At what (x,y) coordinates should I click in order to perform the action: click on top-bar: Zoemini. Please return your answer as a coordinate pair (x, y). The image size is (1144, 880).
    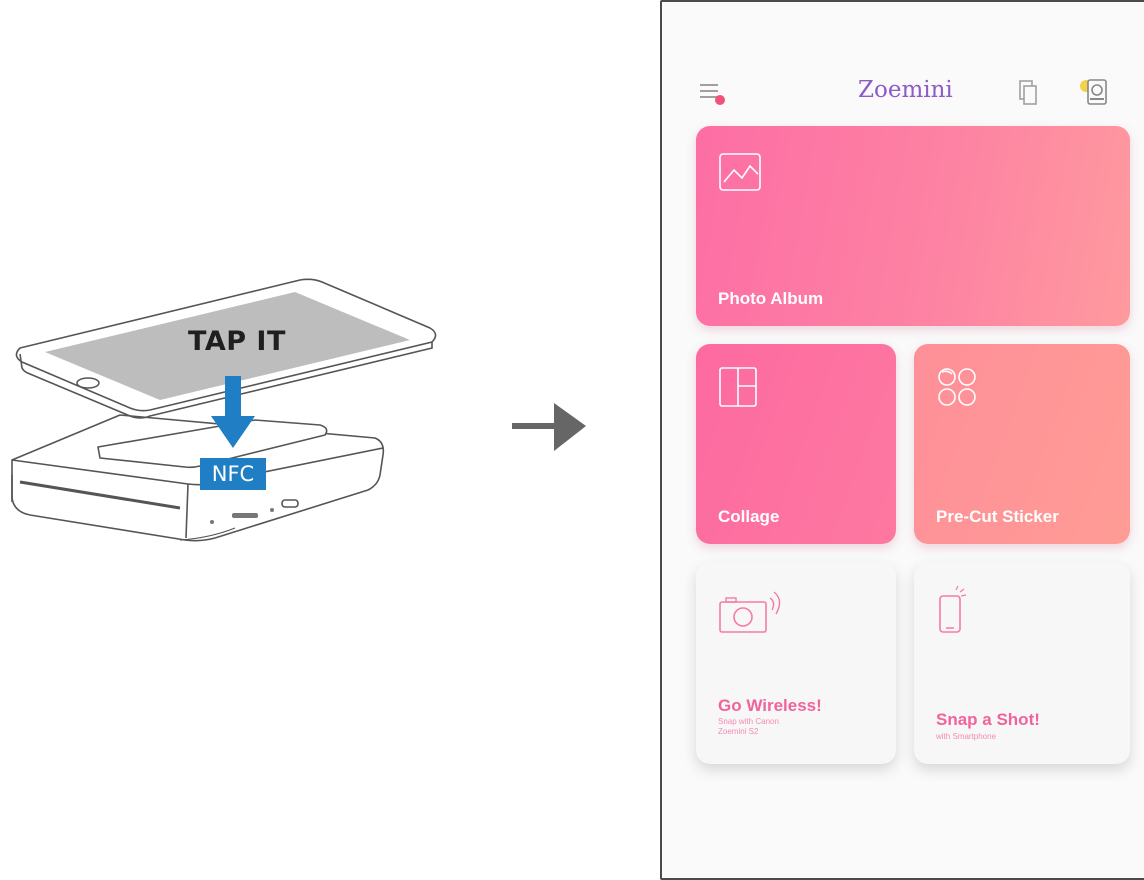
    Looking at the image, I should click on (903, 57).